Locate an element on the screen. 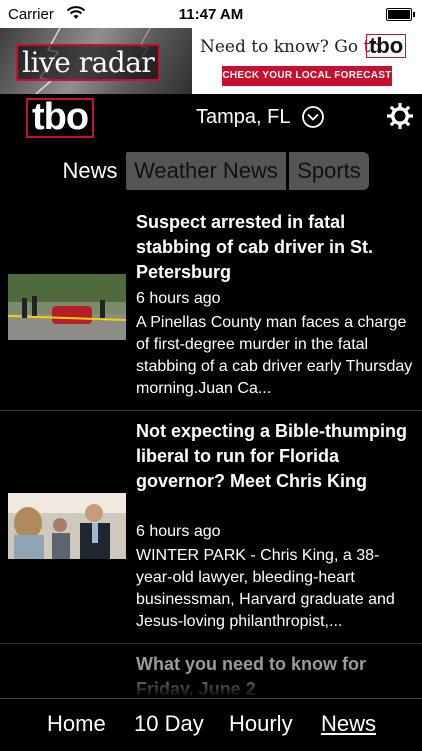 The width and height of the screenshot is (422, 751). tbo-logo: tbo is located at coordinates (60, 118).